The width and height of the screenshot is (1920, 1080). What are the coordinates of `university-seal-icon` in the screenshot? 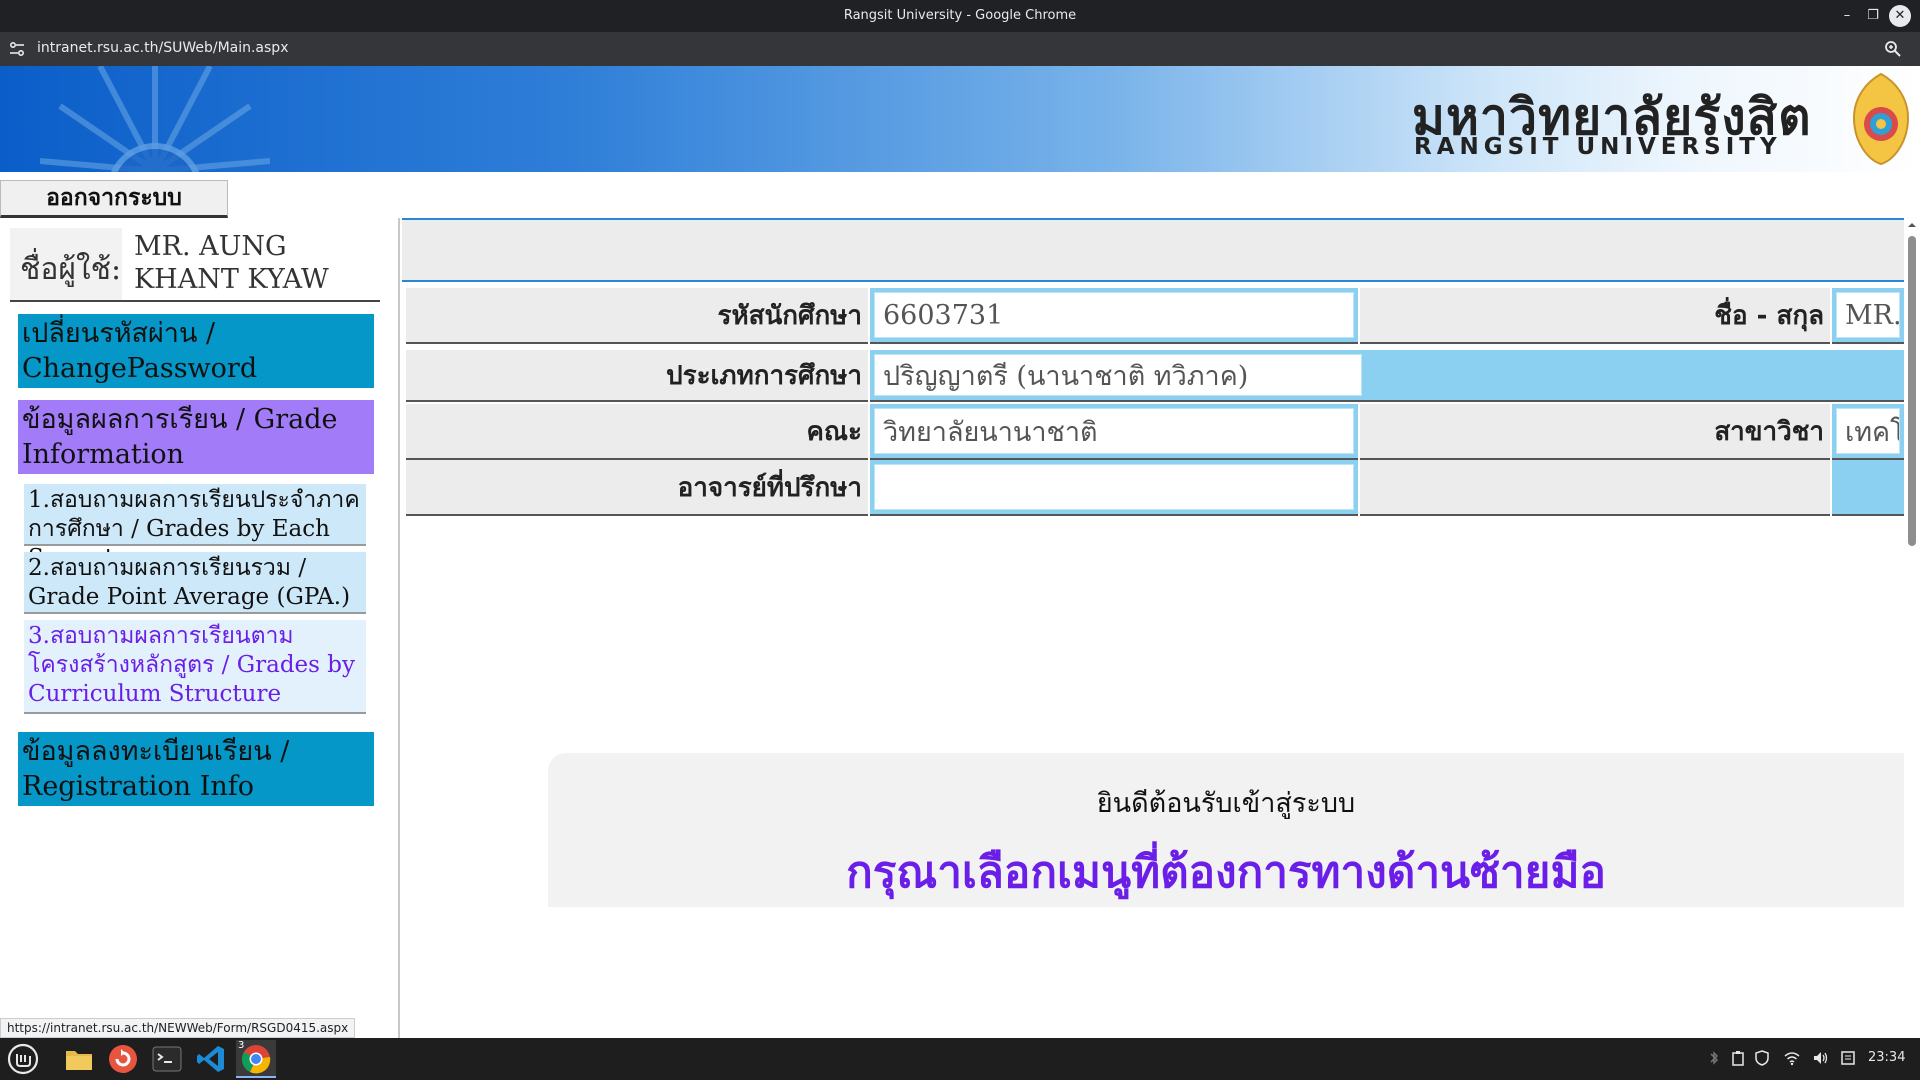 It's located at (1881, 119).